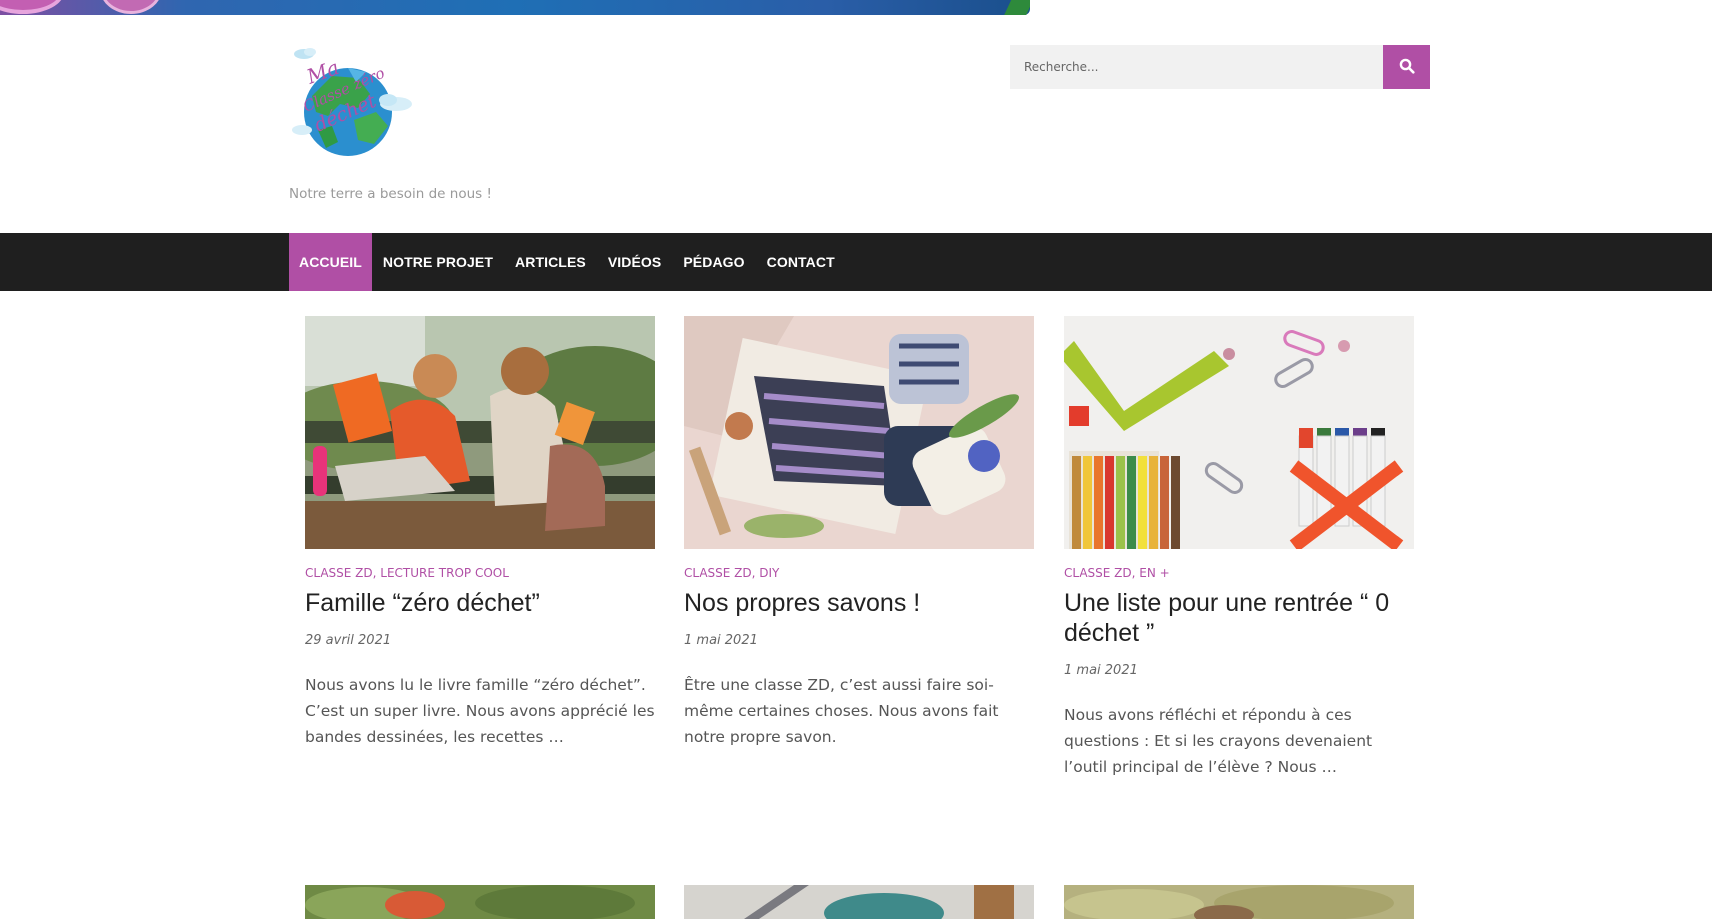  What do you see at coordinates (352, 105) in the screenshot?
I see `site-logo: Ma Classe zéro déchet` at bounding box center [352, 105].